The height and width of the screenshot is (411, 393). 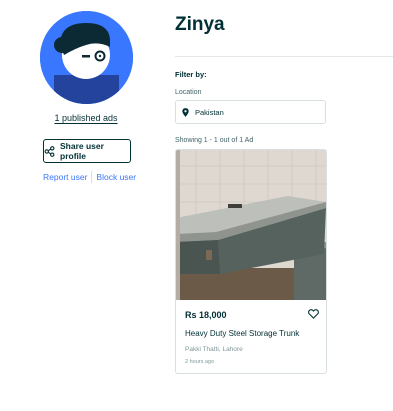 I want to click on share-profile-button: Share user profile, so click(x=87, y=151).